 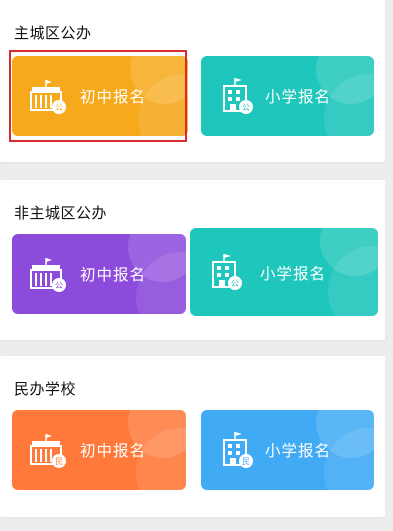 I want to click on section-title: 非主城区公办, so click(x=61, y=213).